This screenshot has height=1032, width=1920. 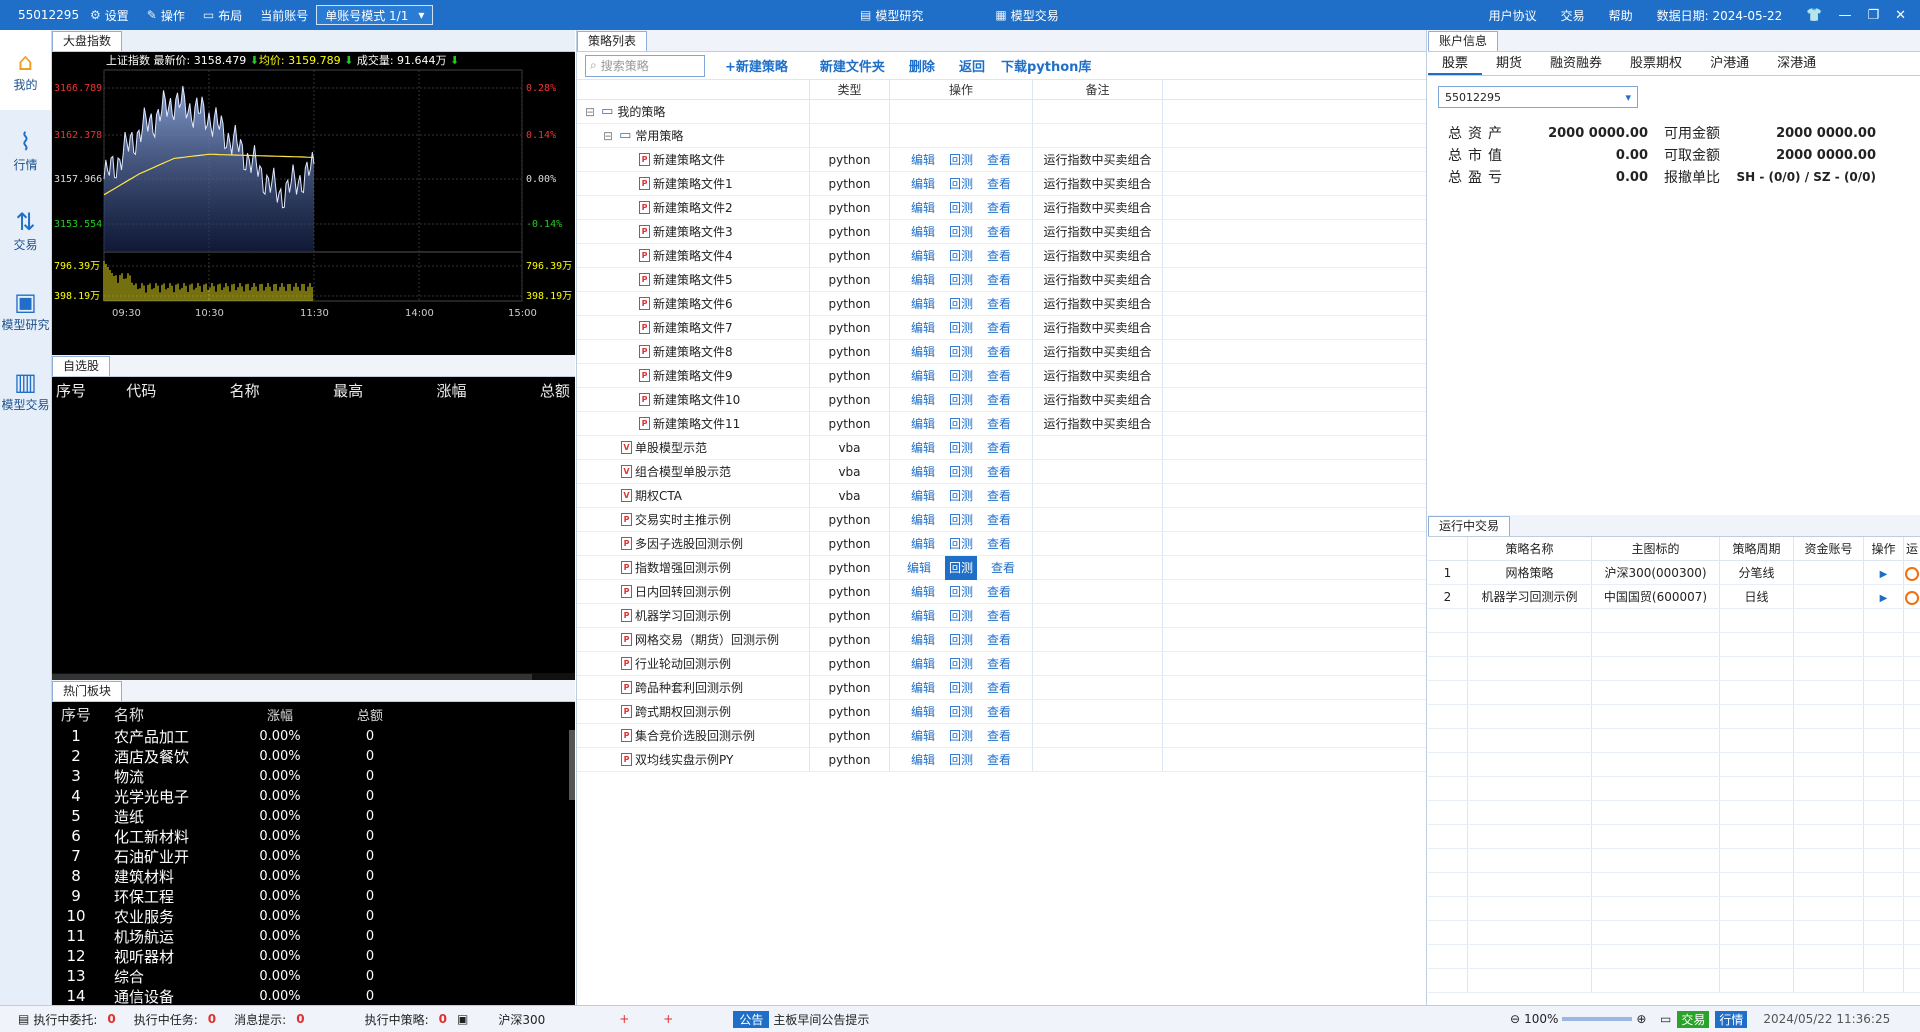 What do you see at coordinates (1001, 112) in the screenshot?
I see `tree-root: ⊟ ▭ 我的策略` at bounding box center [1001, 112].